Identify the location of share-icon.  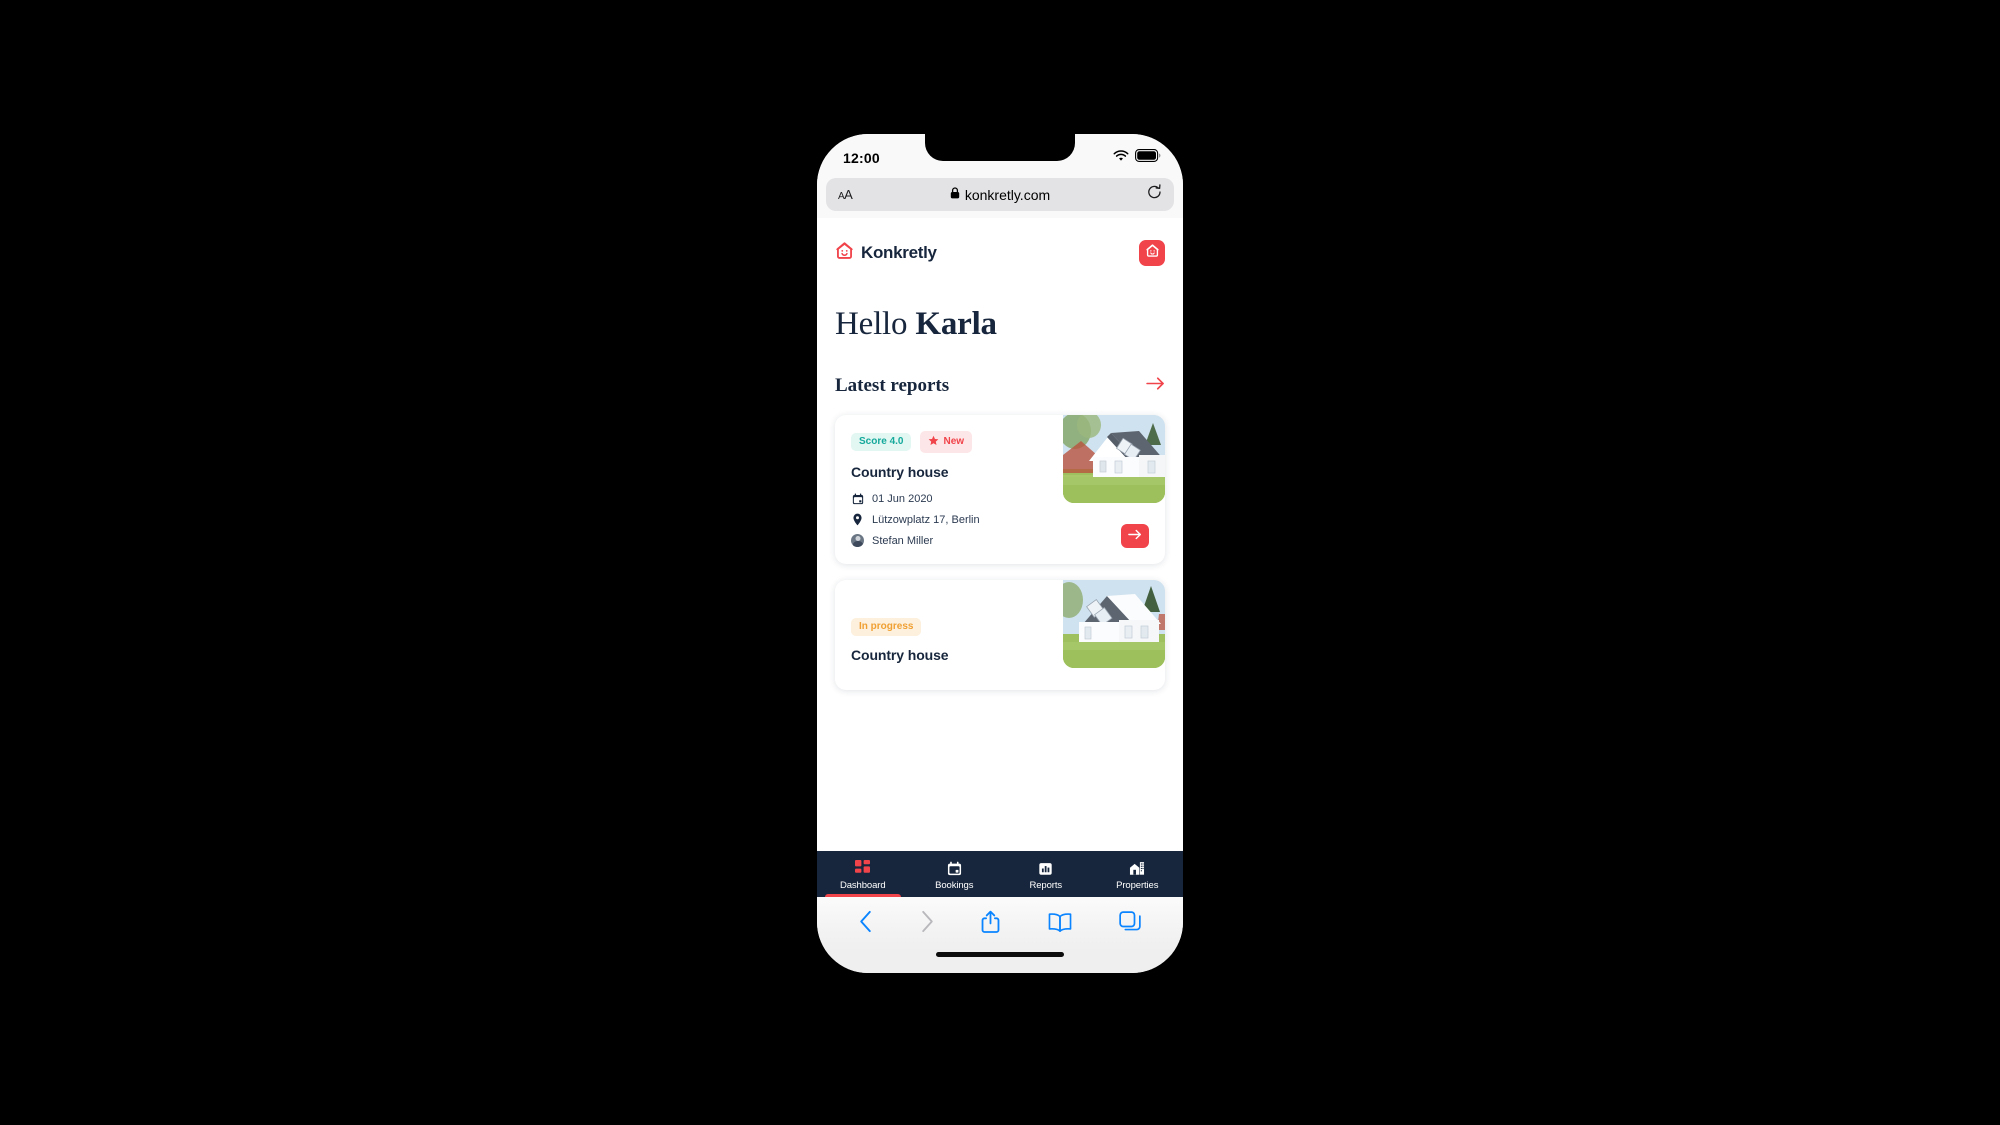
(990, 924).